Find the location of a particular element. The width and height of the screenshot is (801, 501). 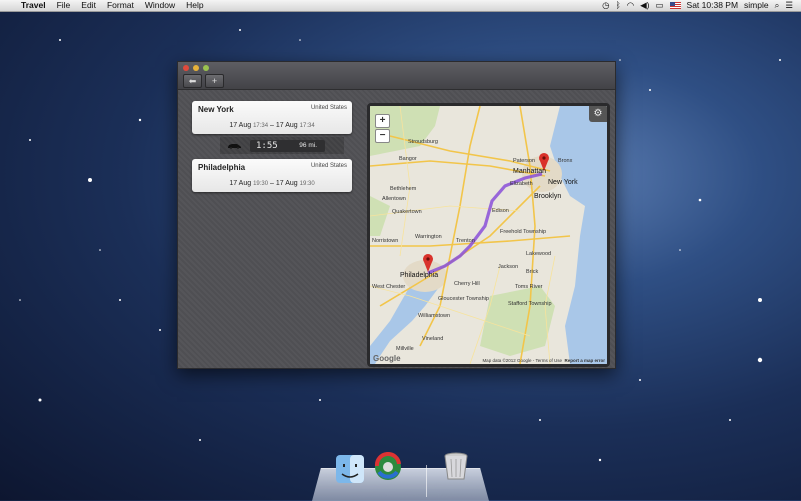

stop-time-to: 19:30 is located at coordinates (307, 184).